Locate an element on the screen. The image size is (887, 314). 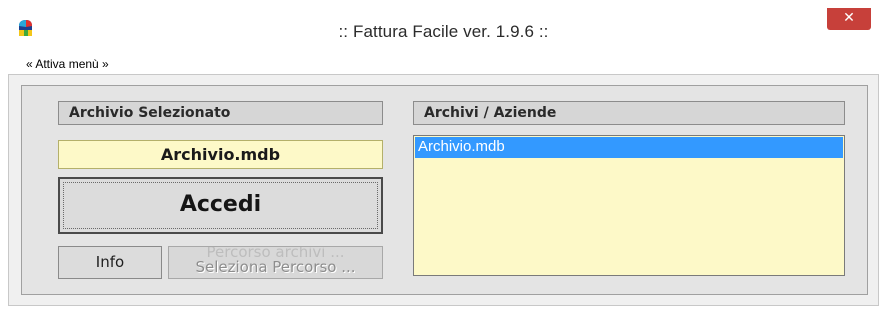
close-button: ✕ is located at coordinates (849, 19).